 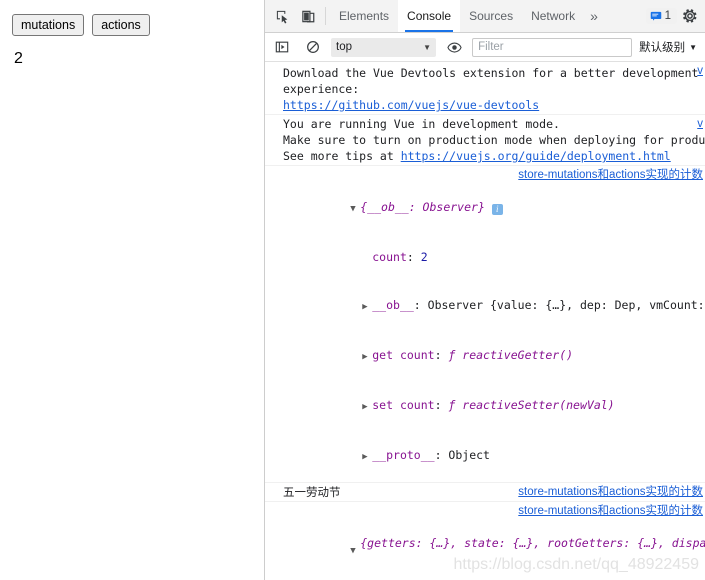 I want to click on vue-deployment-link: https://vuejs.org/guide/deployment.html, so click(x=536, y=156).